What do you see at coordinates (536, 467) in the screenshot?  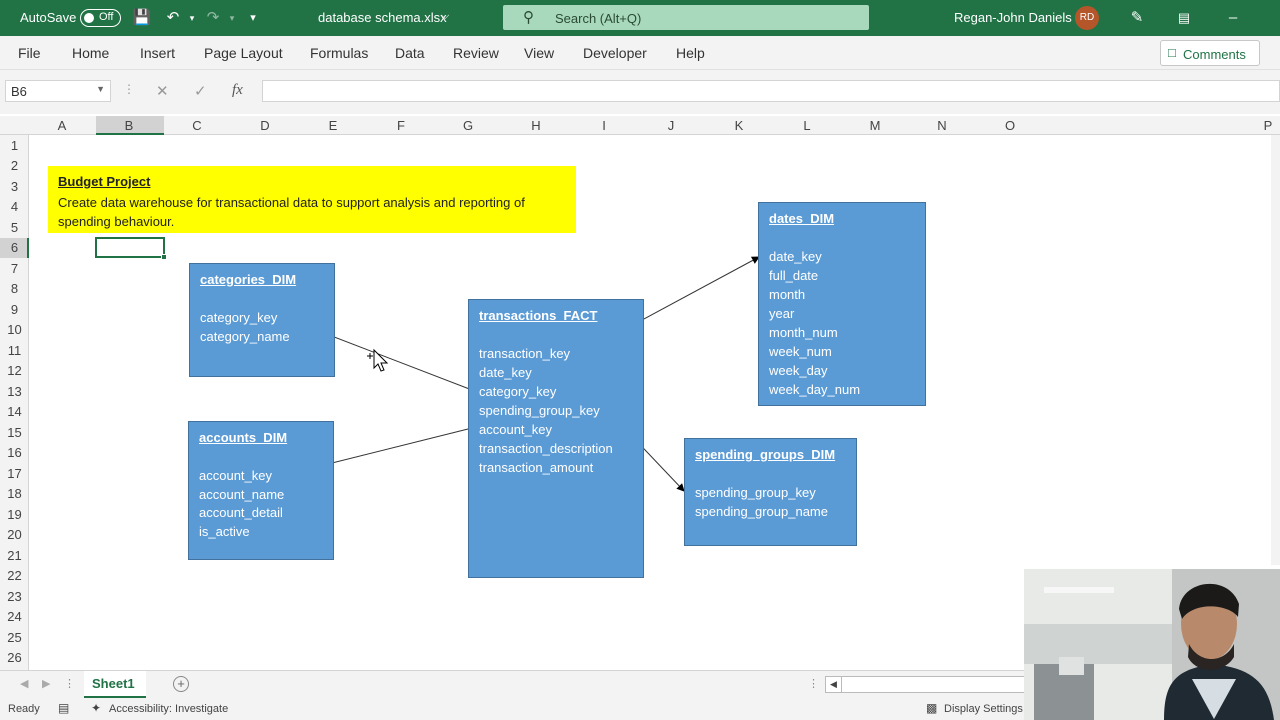 I see `table-field: transaction_amount` at bounding box center [536, 467].